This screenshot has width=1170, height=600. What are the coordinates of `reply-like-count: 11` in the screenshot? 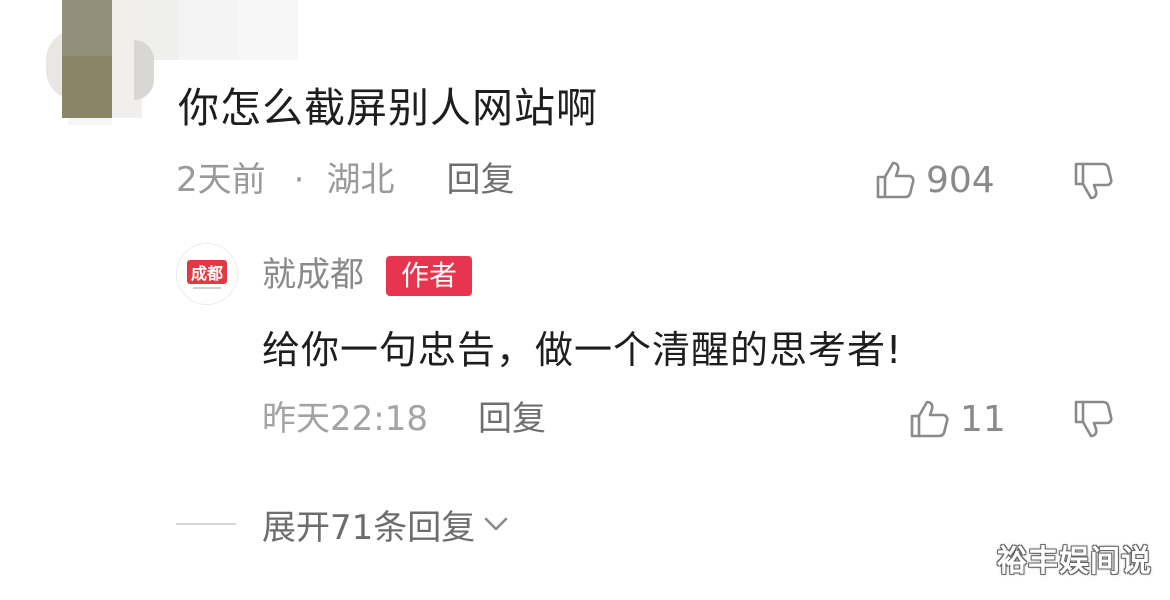 It's located at (983, 419).